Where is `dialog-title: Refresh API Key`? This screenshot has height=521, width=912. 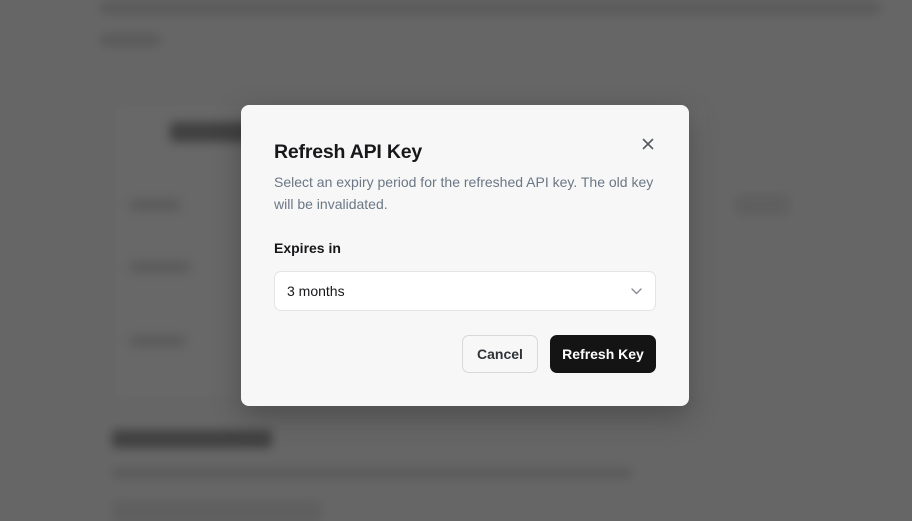
dialog-title: Refresh API Key is located at coordinates (348, 152).